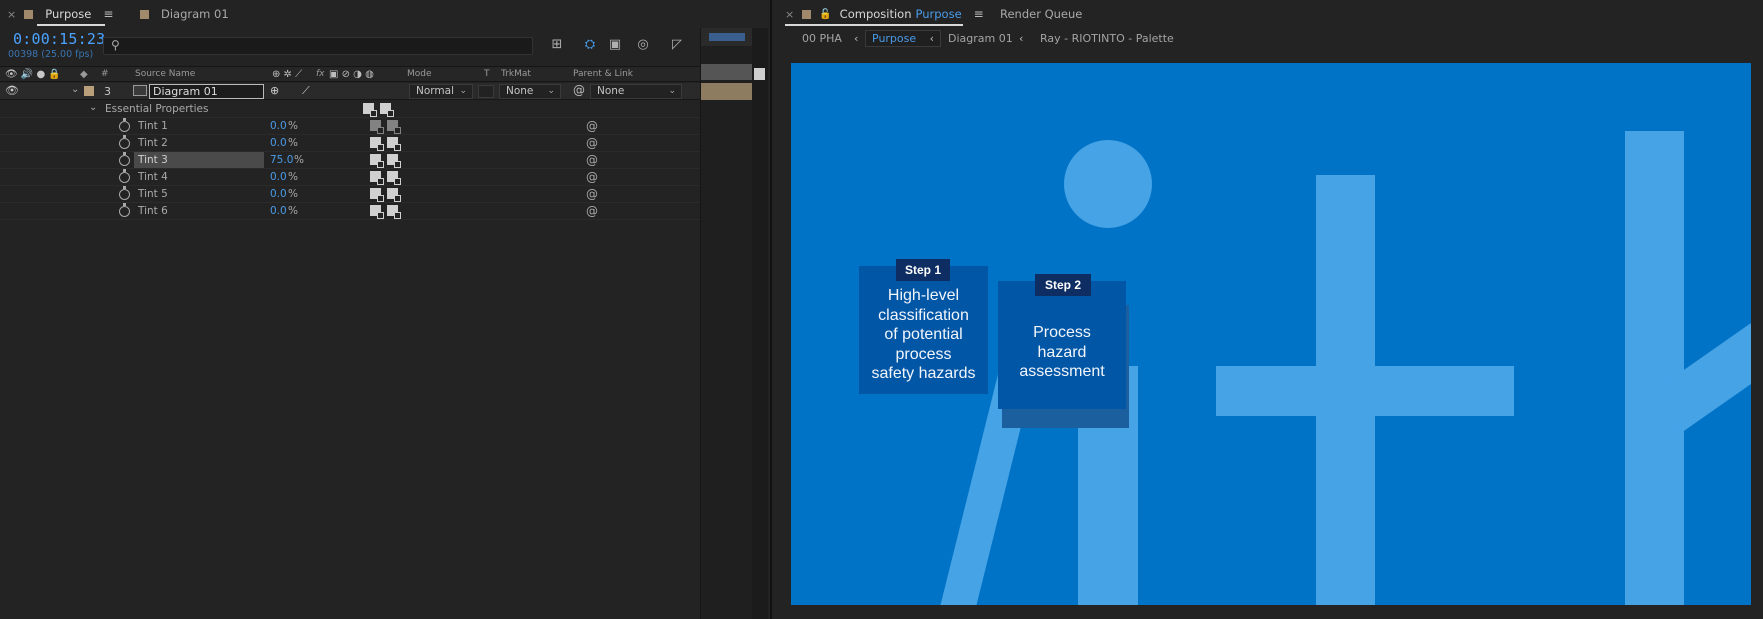 The width and height of the screenshot is (1763, 619). I want to click on property-row-tint-4: Tint 4 0.0 % @, so click(350, 177).